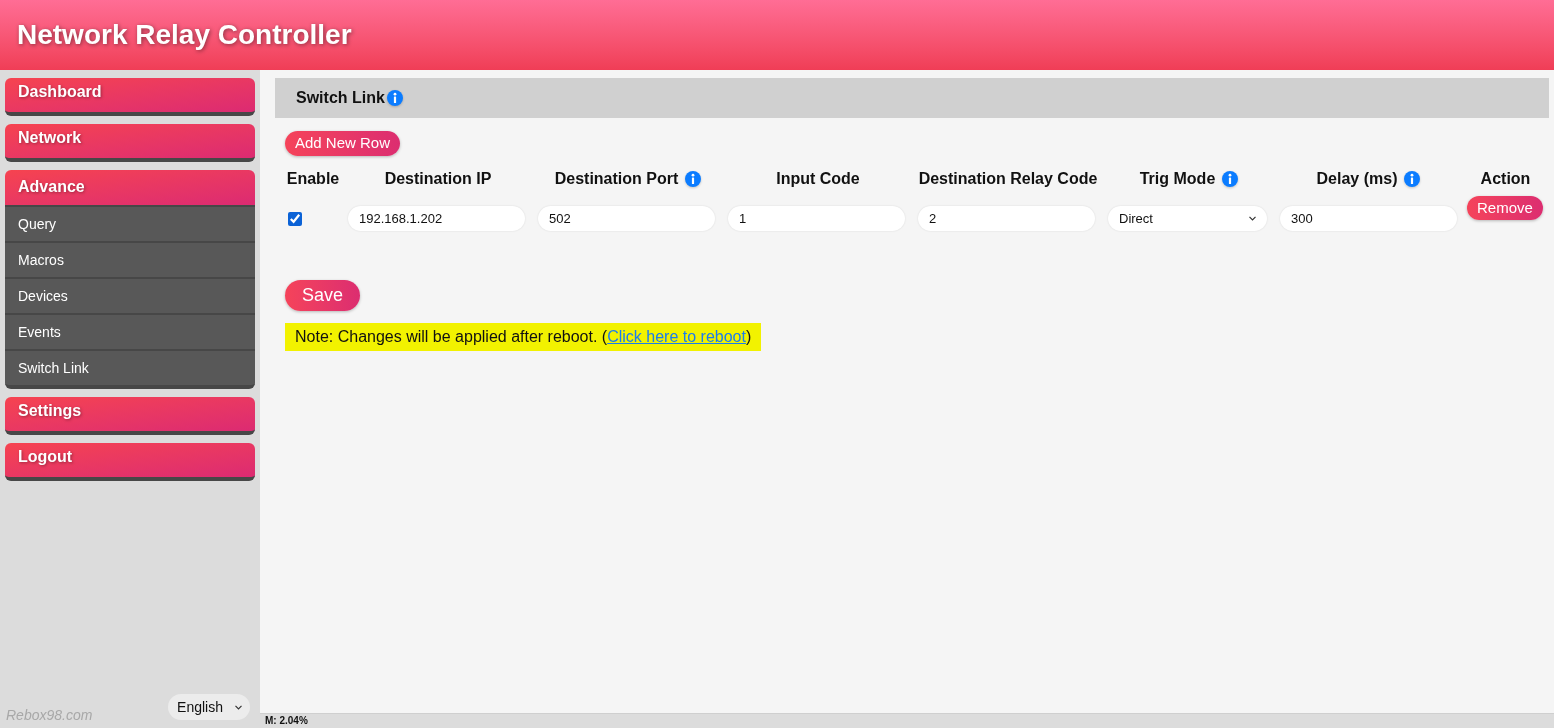 Image resolution: width=1554 pixels, height=728 pixels. What do you see at coordinates (130, 187) in the screenshot?
I see `nav-item: Advance` at bounding box center [130, 187].